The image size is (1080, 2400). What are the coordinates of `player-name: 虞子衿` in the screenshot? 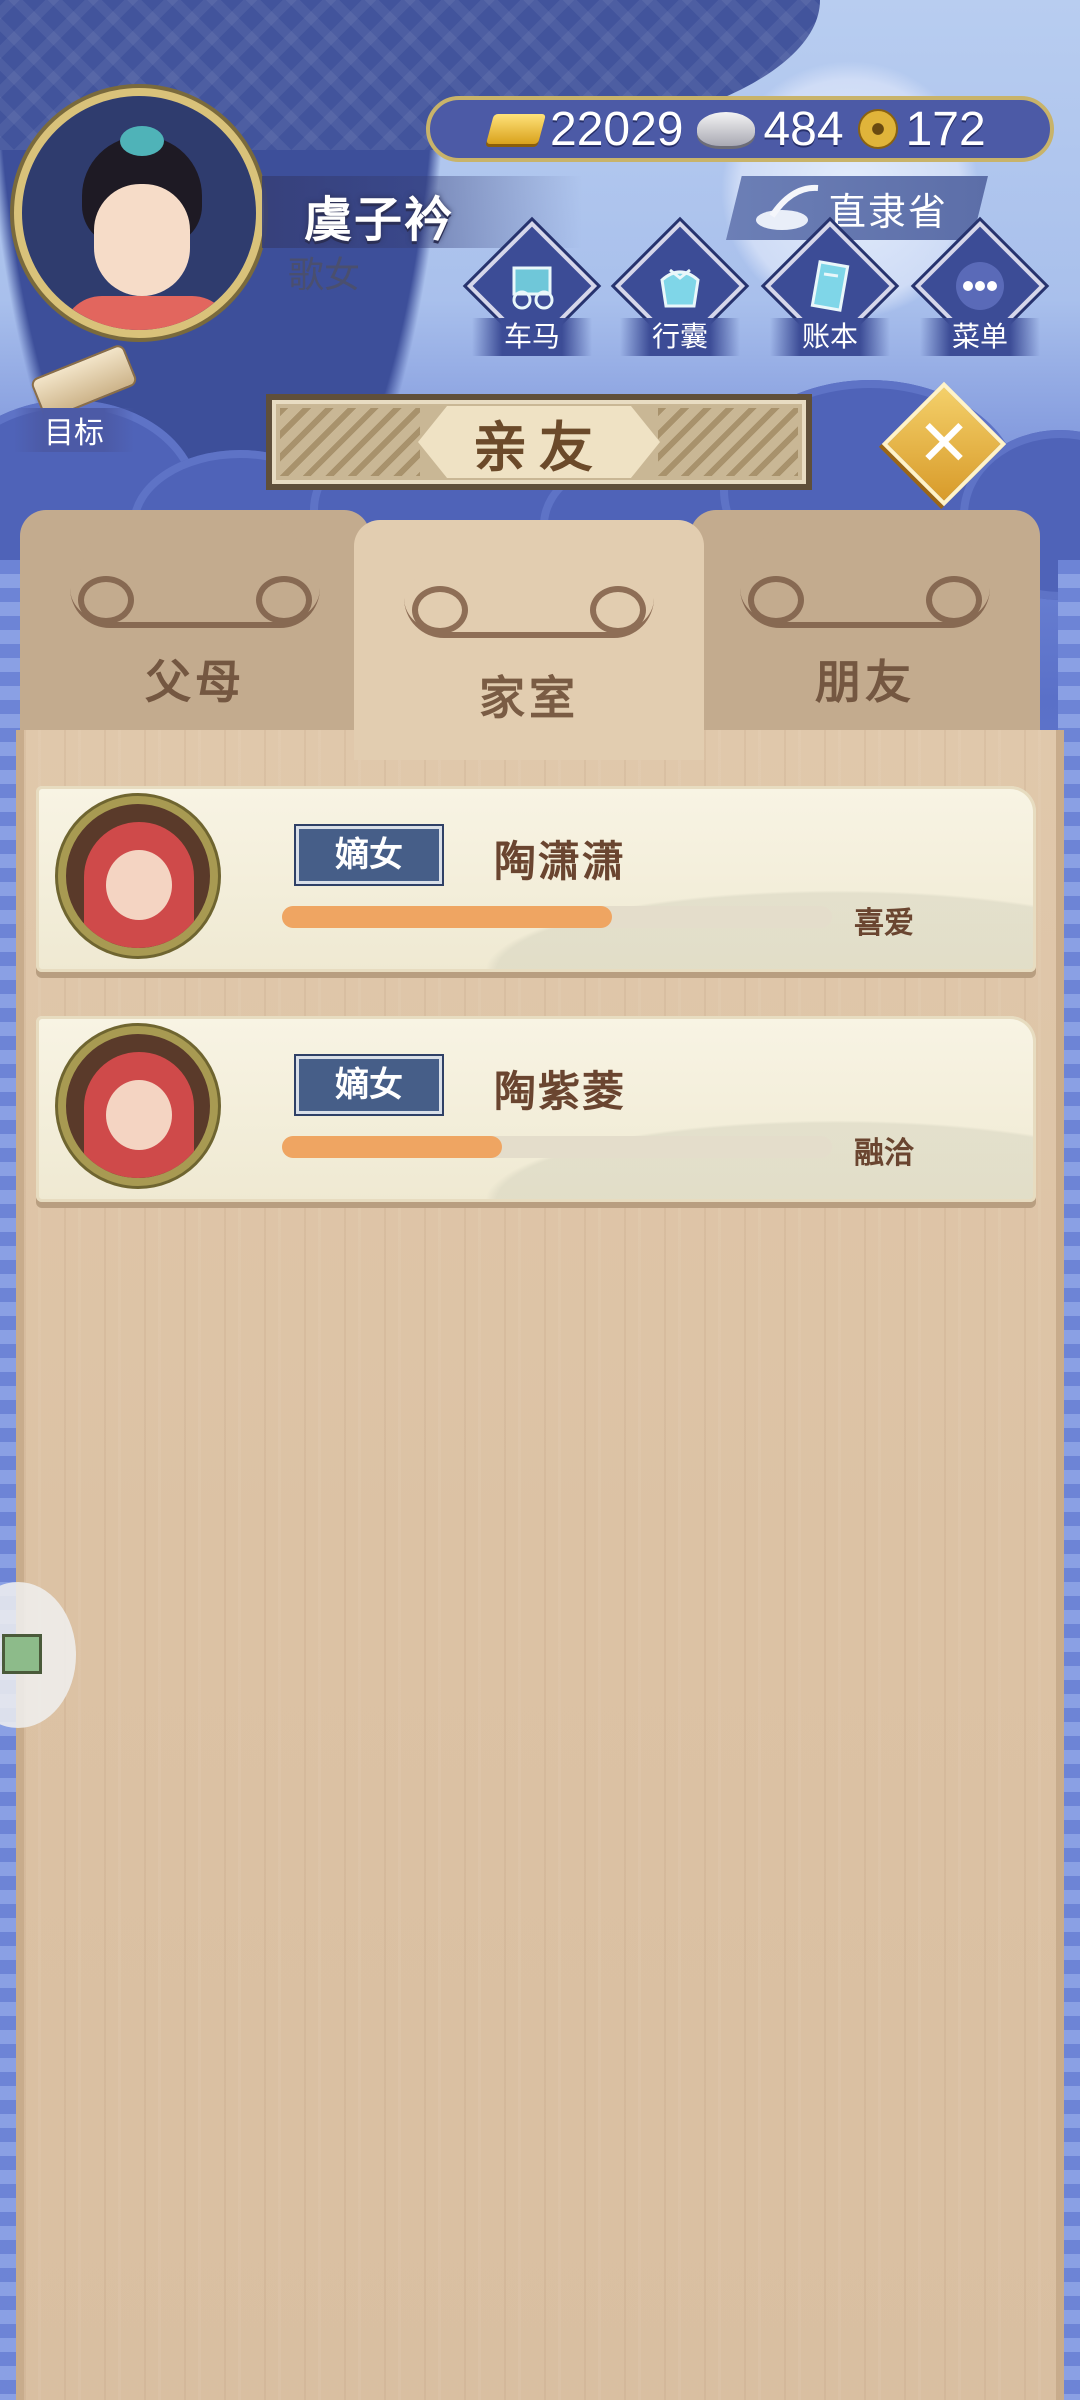 It's located at (379, 220).